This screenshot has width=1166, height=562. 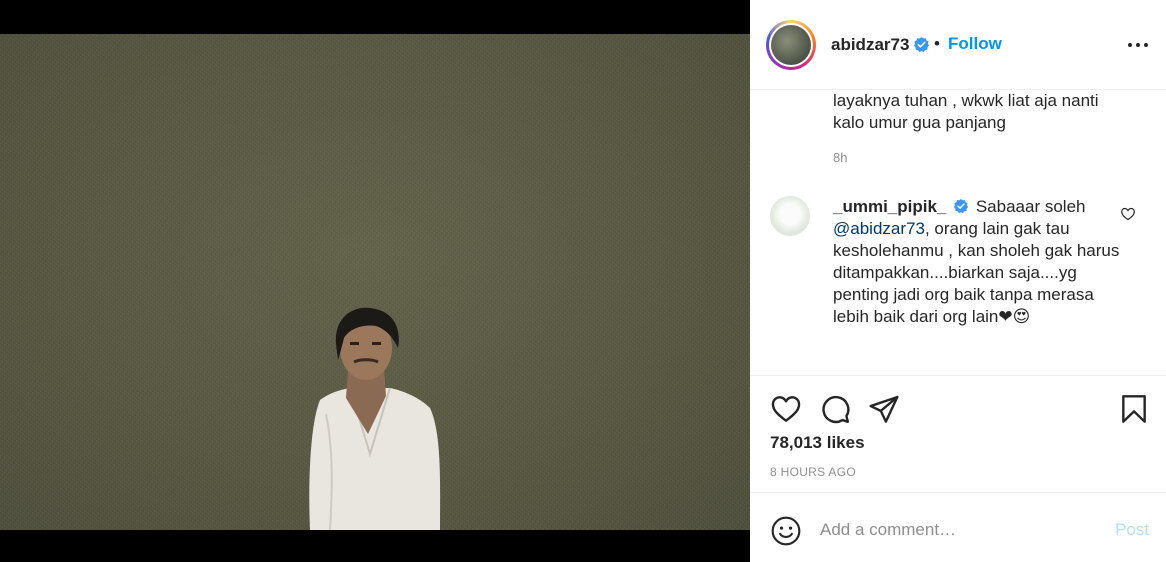 What do you see at coordinates (879, 228) in the screenshot?
I see `comment-mention-link: @abidzar73` at bounding box center [879, 228].